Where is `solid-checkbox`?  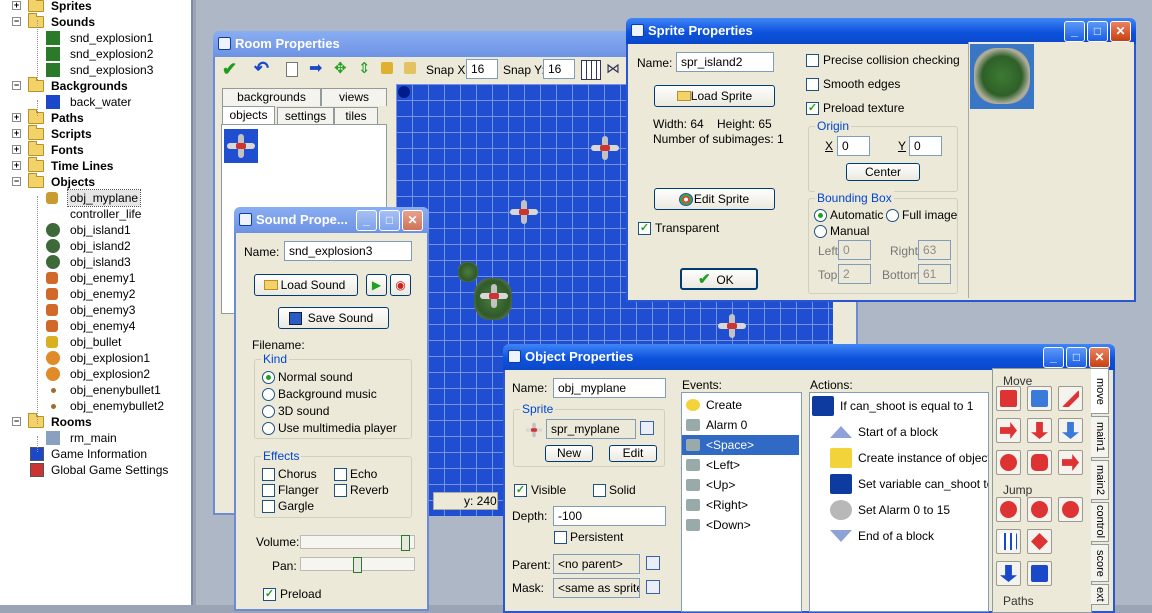
solid-checkbox is located at coordinates (599, 490).